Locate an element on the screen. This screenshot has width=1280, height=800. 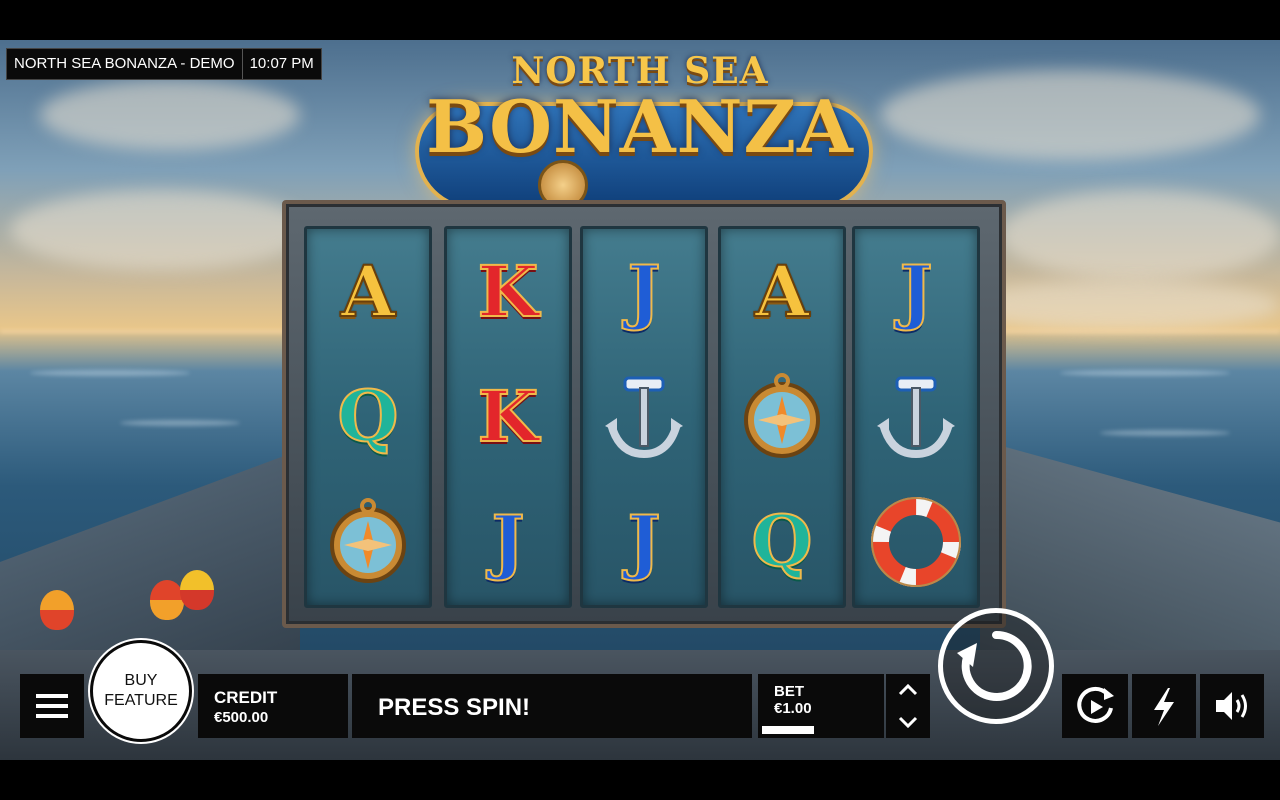
lightning-icon is located at coordinates (1164, 707).